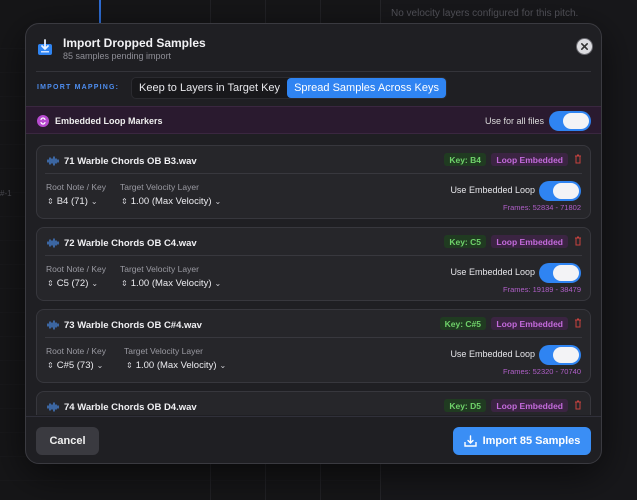  What do you see at coordinates (313, 71) in the screenshot?
I see `header-divider` at bounding box center [313, 71].